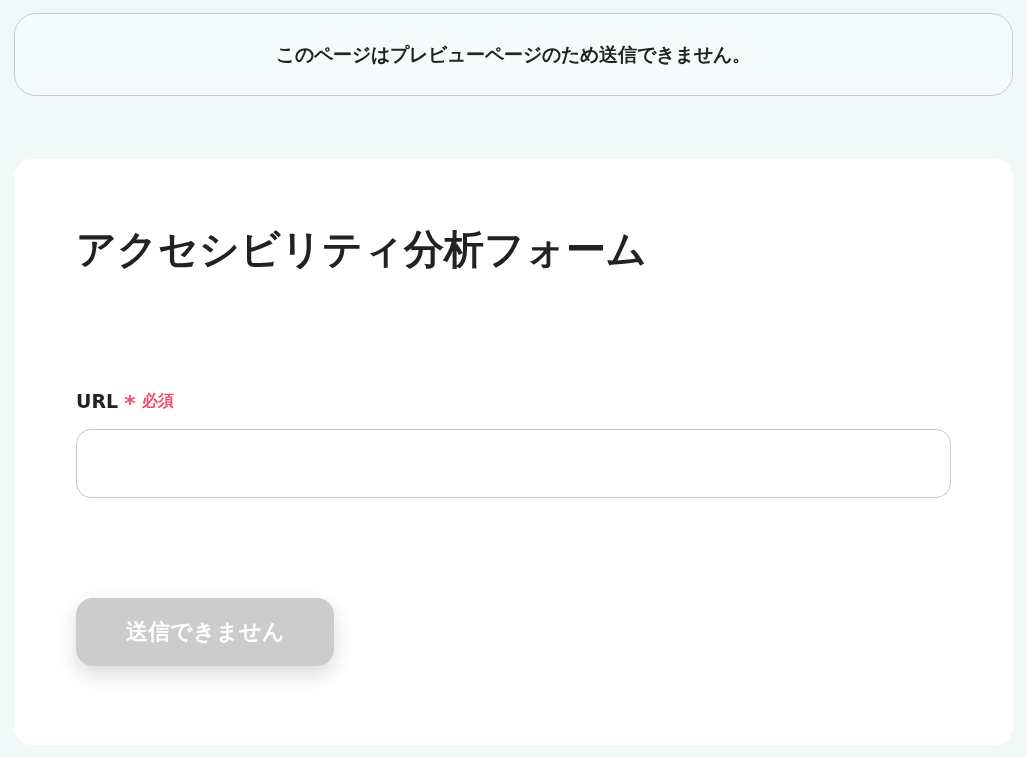  What do you see at coordinates (157, 401) in the screenshot?
I see `required-tag: 必須` at bounding box center [157, 401].